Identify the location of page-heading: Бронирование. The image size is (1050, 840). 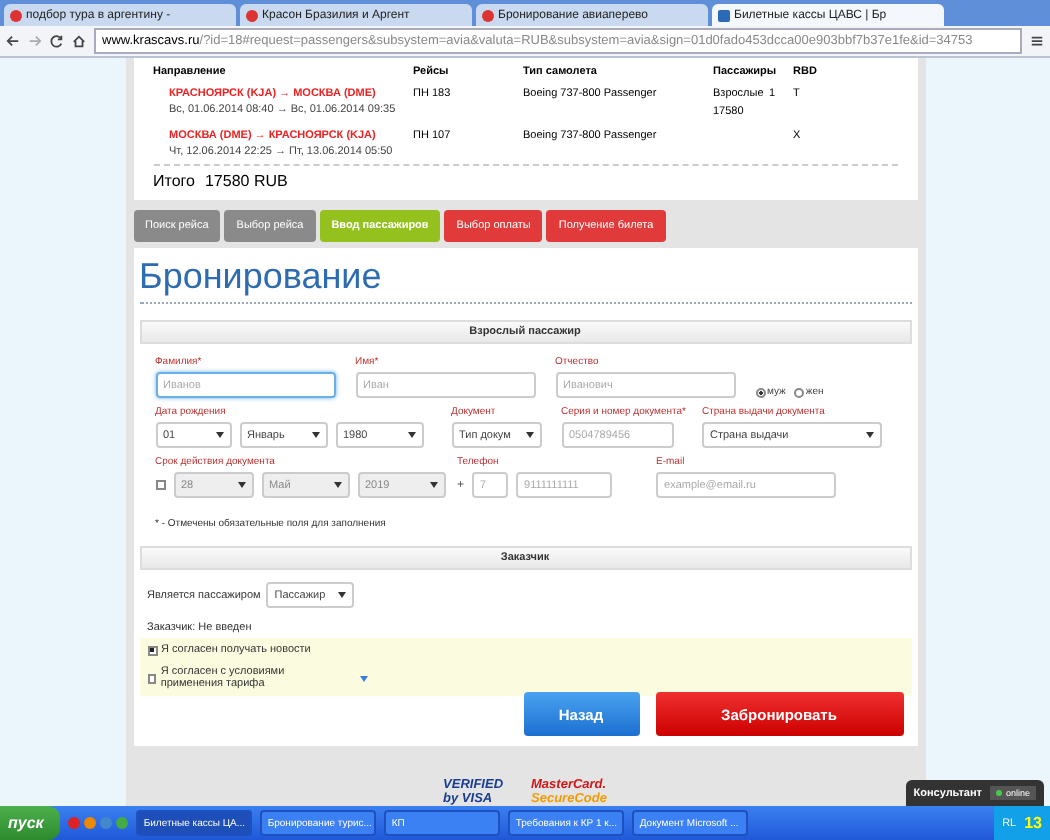
(525, 280).